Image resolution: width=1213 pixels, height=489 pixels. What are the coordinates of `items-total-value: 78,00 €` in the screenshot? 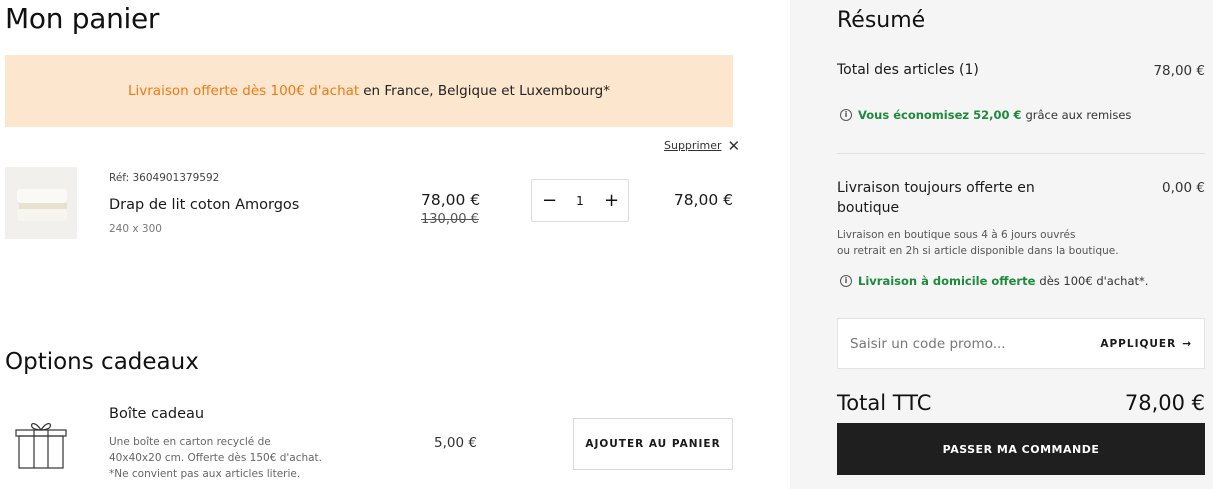 It's located at (1179, 71).